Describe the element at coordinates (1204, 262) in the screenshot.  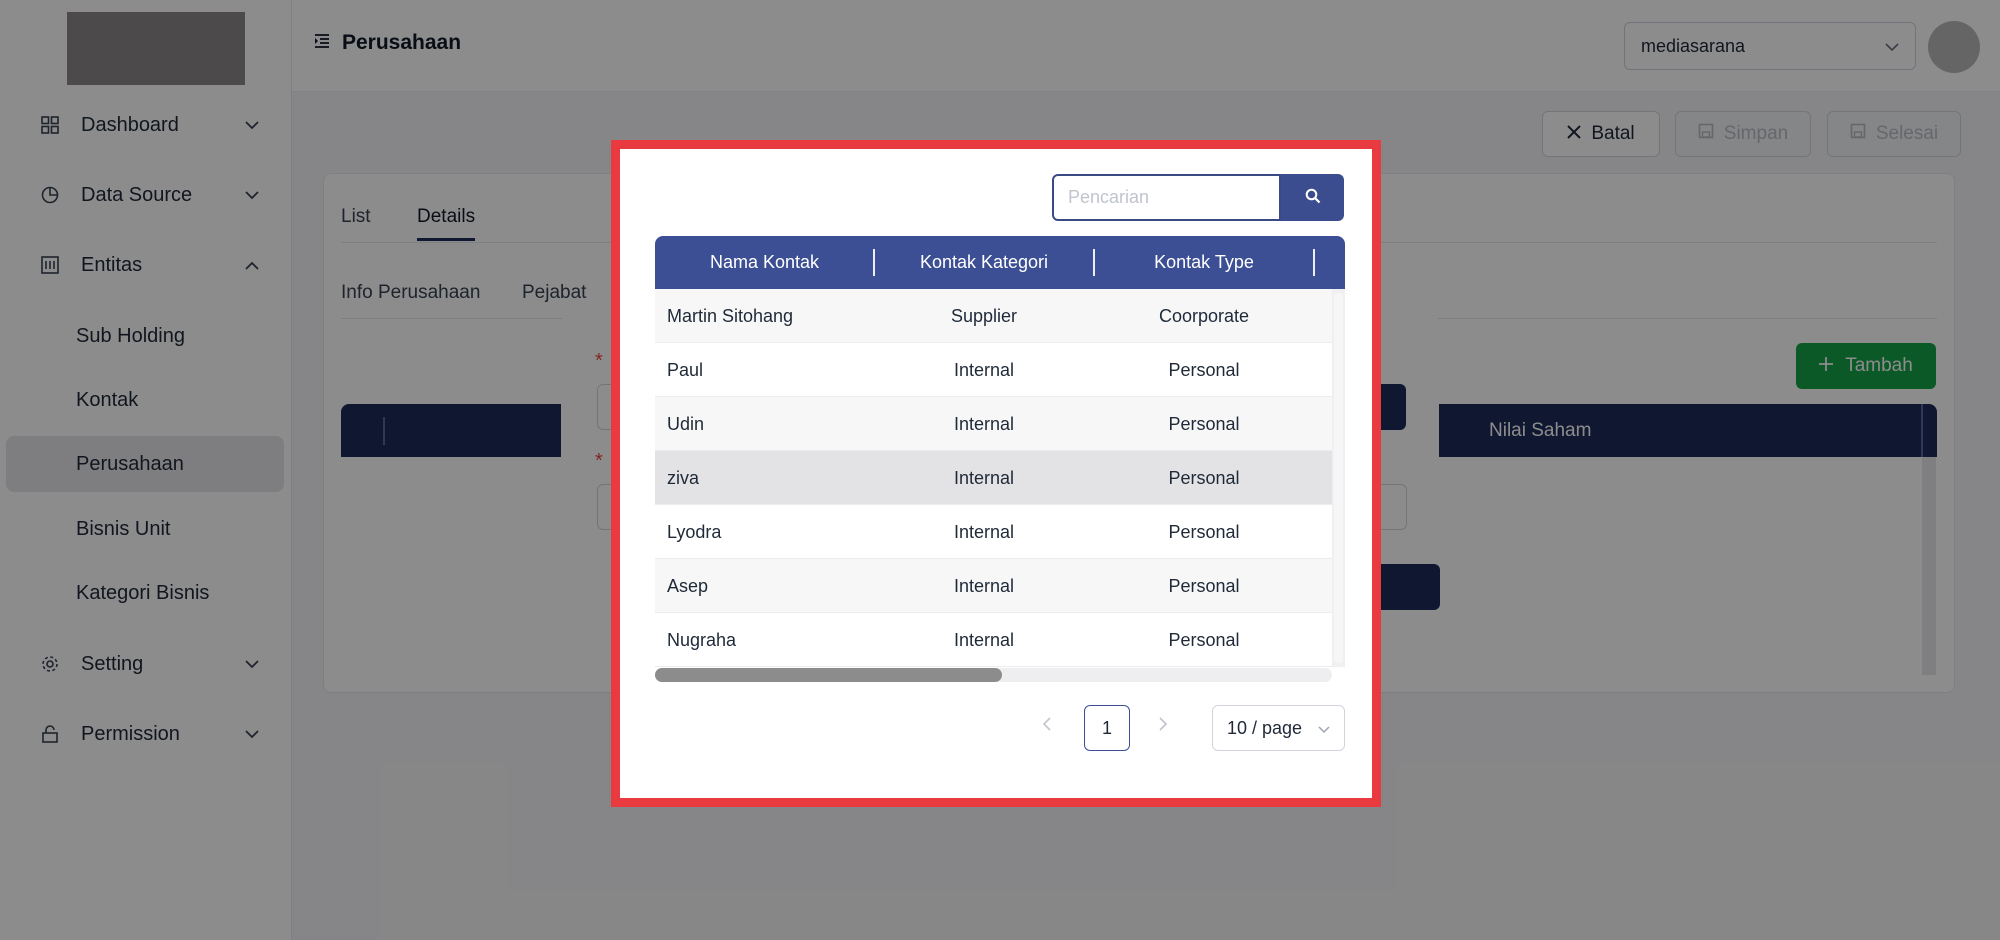
I see `column-header-kontak-type: Kontak Type` at that location.